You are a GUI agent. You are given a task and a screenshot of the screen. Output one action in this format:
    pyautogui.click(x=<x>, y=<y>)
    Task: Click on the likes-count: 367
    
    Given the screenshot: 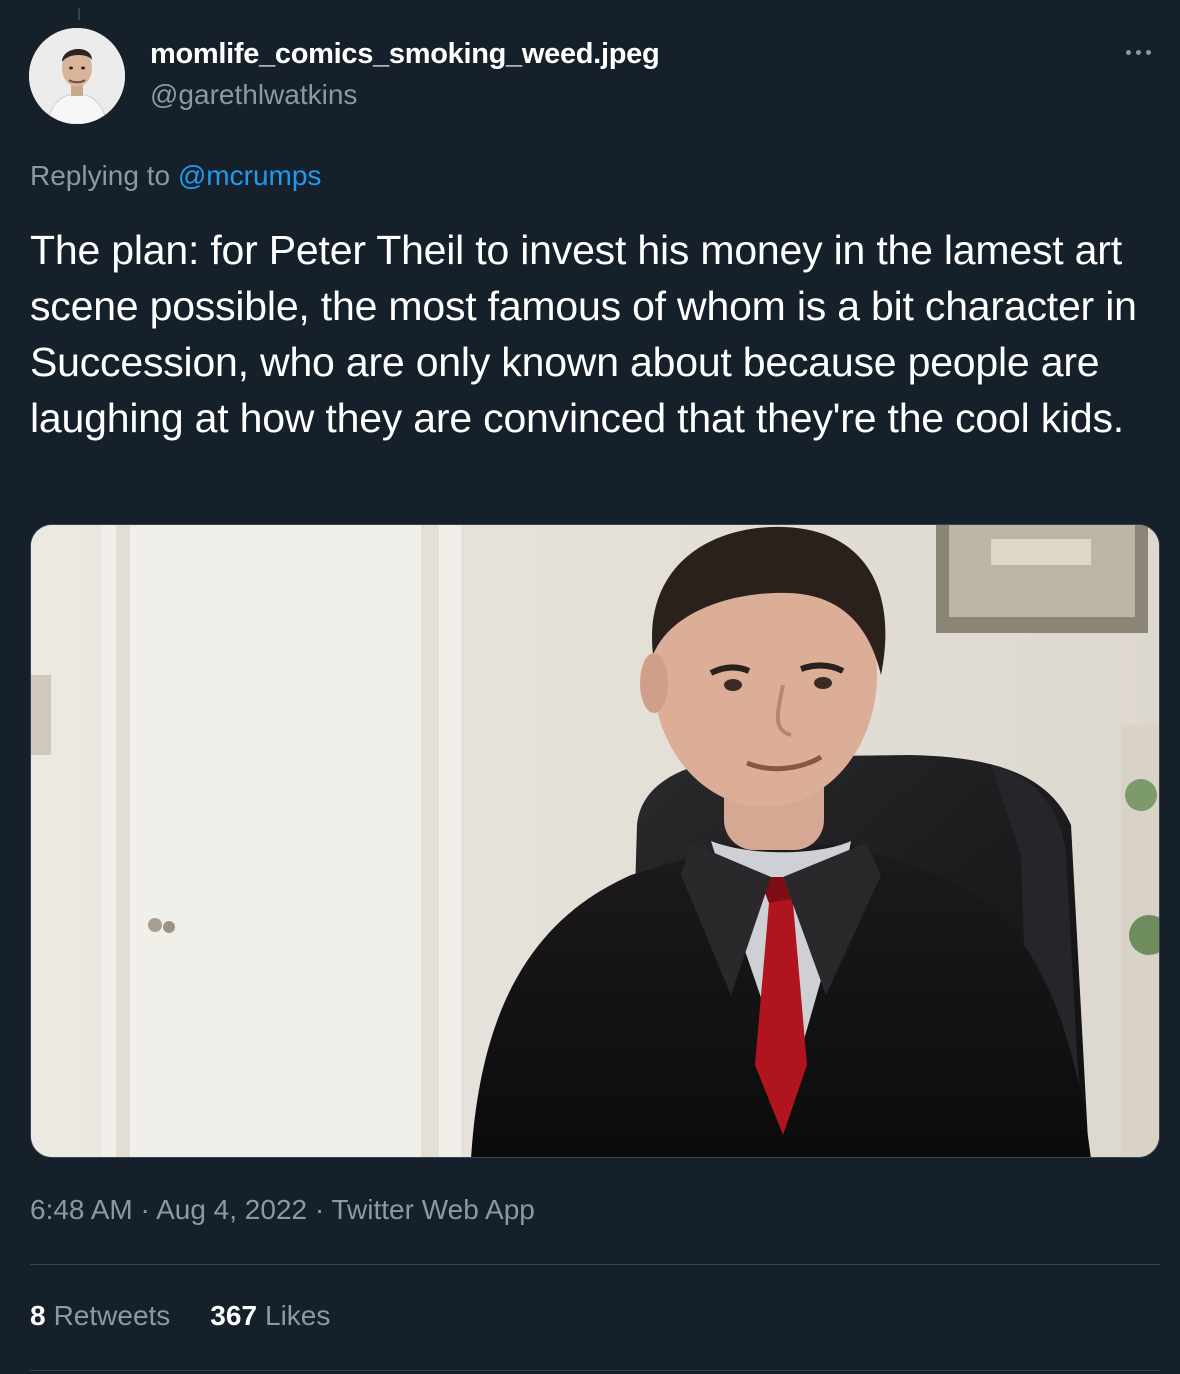 What is the action you would take?
    pyautogui.click(x=234, y=1315)
    